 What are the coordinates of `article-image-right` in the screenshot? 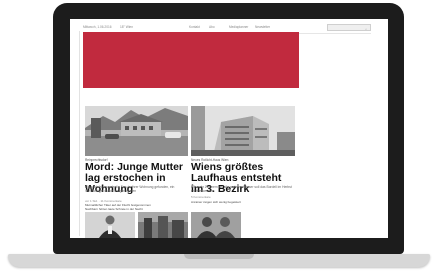 It's located at (243, 131).